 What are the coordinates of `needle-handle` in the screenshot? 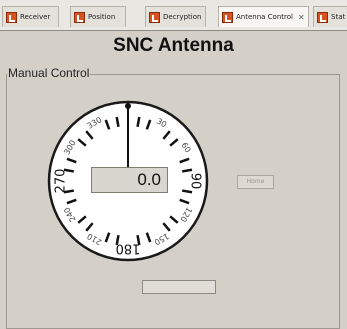 It's located at (128, 106).